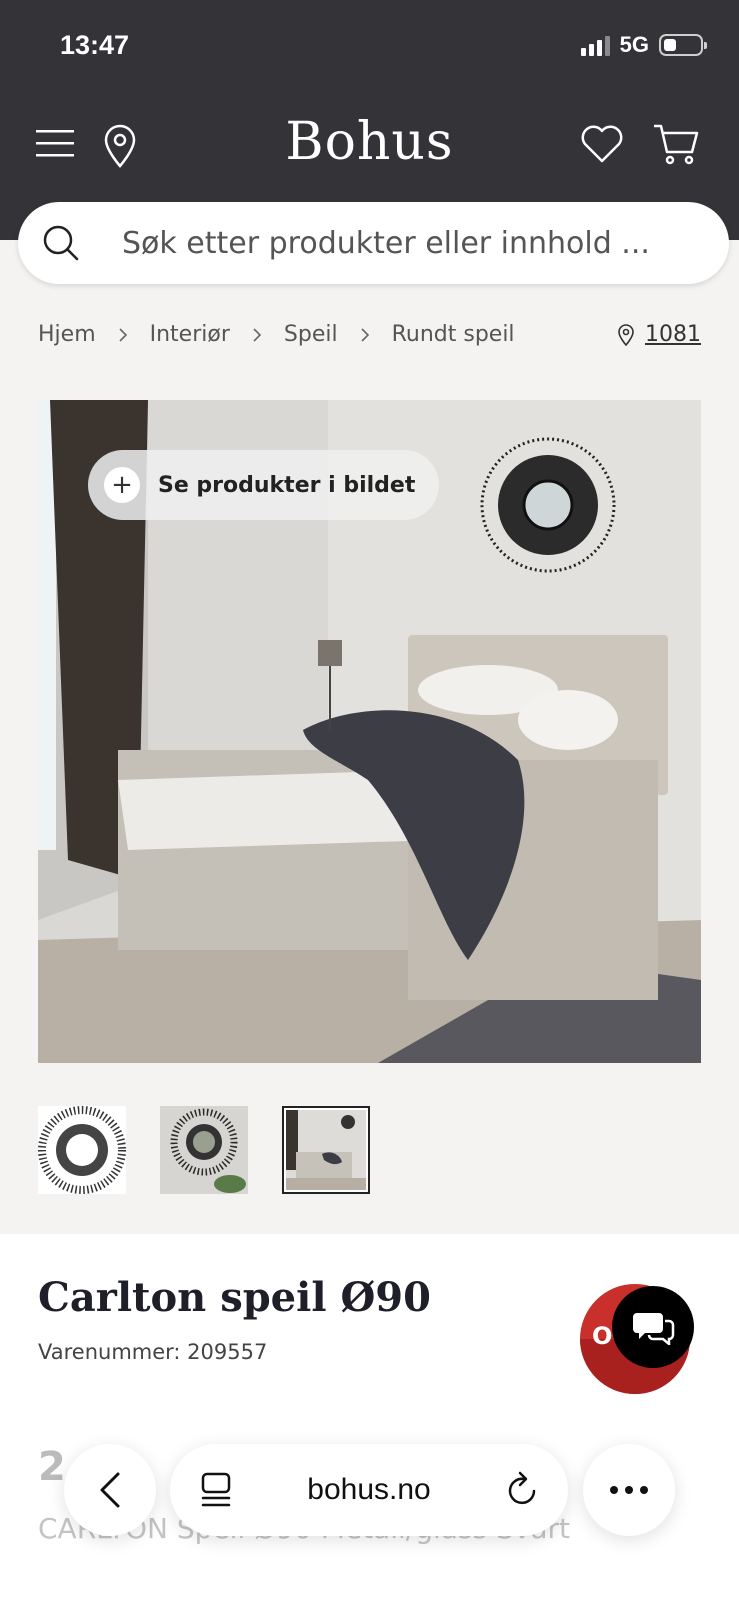  Describe the element at coordinates (276, 334) in the screenshot. I see `breadcrumb: Hjem Interiør Speil Rundt speil` at that location.